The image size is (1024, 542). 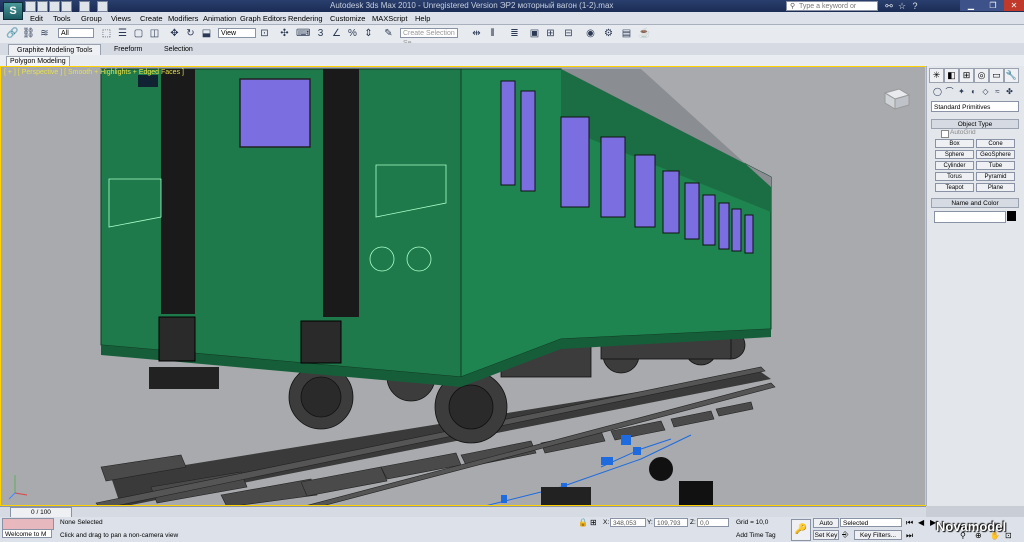 I want to click on project-folder-icon, so click(x=102, y=6).